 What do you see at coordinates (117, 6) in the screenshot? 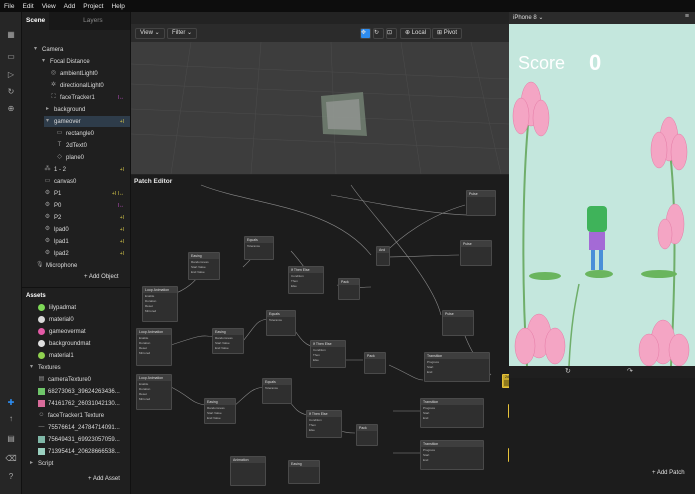
I see `menu-help: Help` at bounding box center [117, 6].